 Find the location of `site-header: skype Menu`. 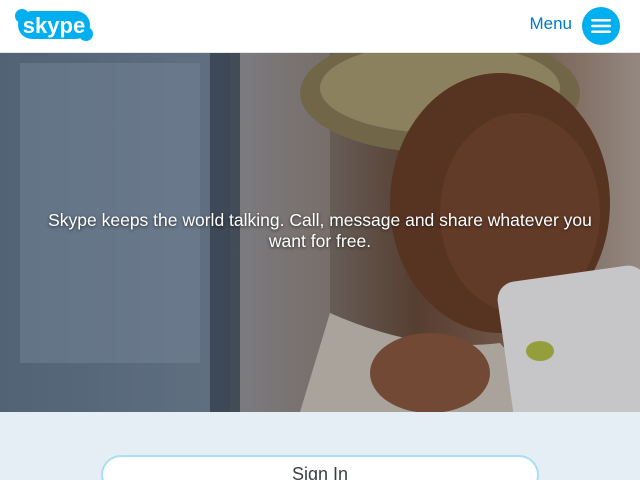

site-header: skype Menu is located at coordinates (320, 26).